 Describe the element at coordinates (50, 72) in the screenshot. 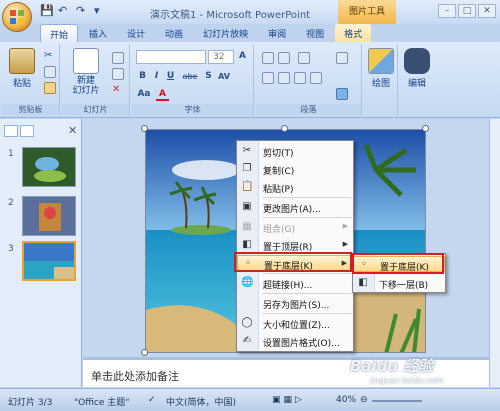

I see `copy-icon` at that location.